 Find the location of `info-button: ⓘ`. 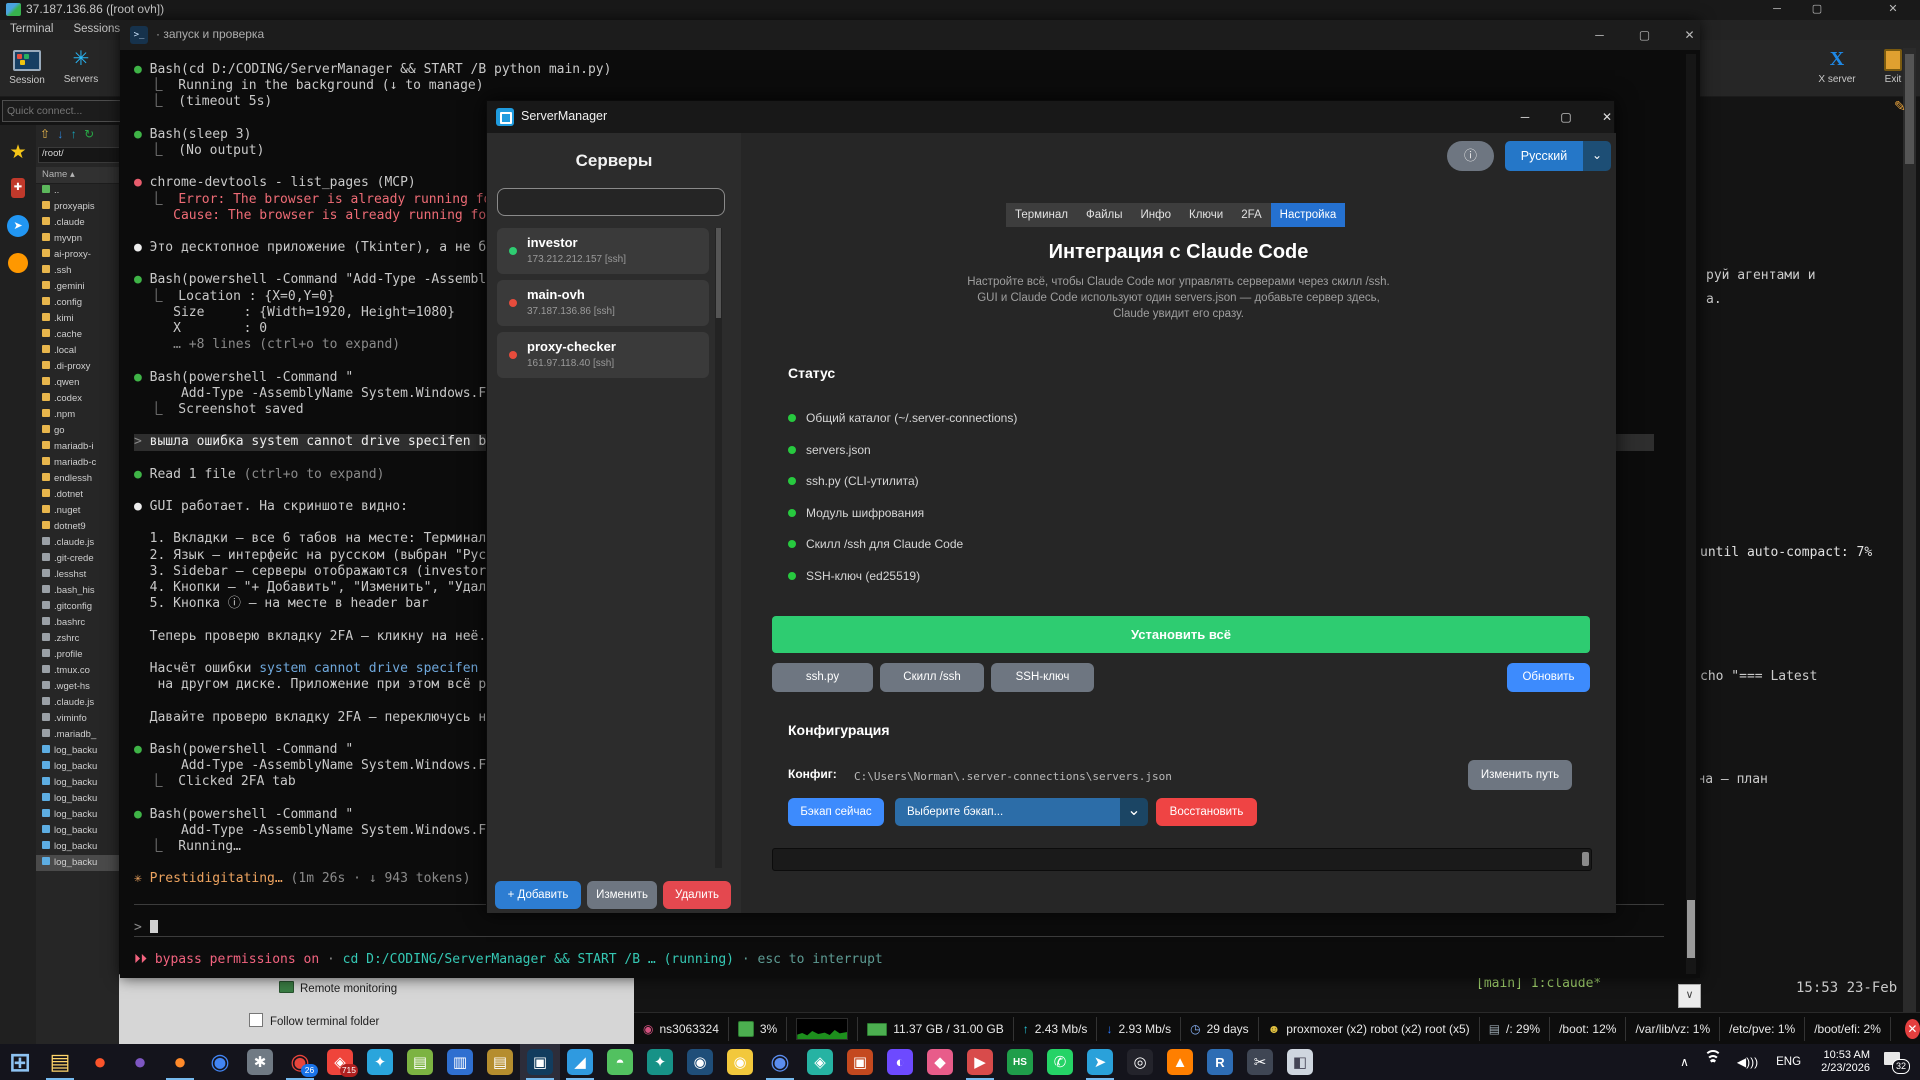

info-button: ⓘ is located at coordinates (1470, 156).